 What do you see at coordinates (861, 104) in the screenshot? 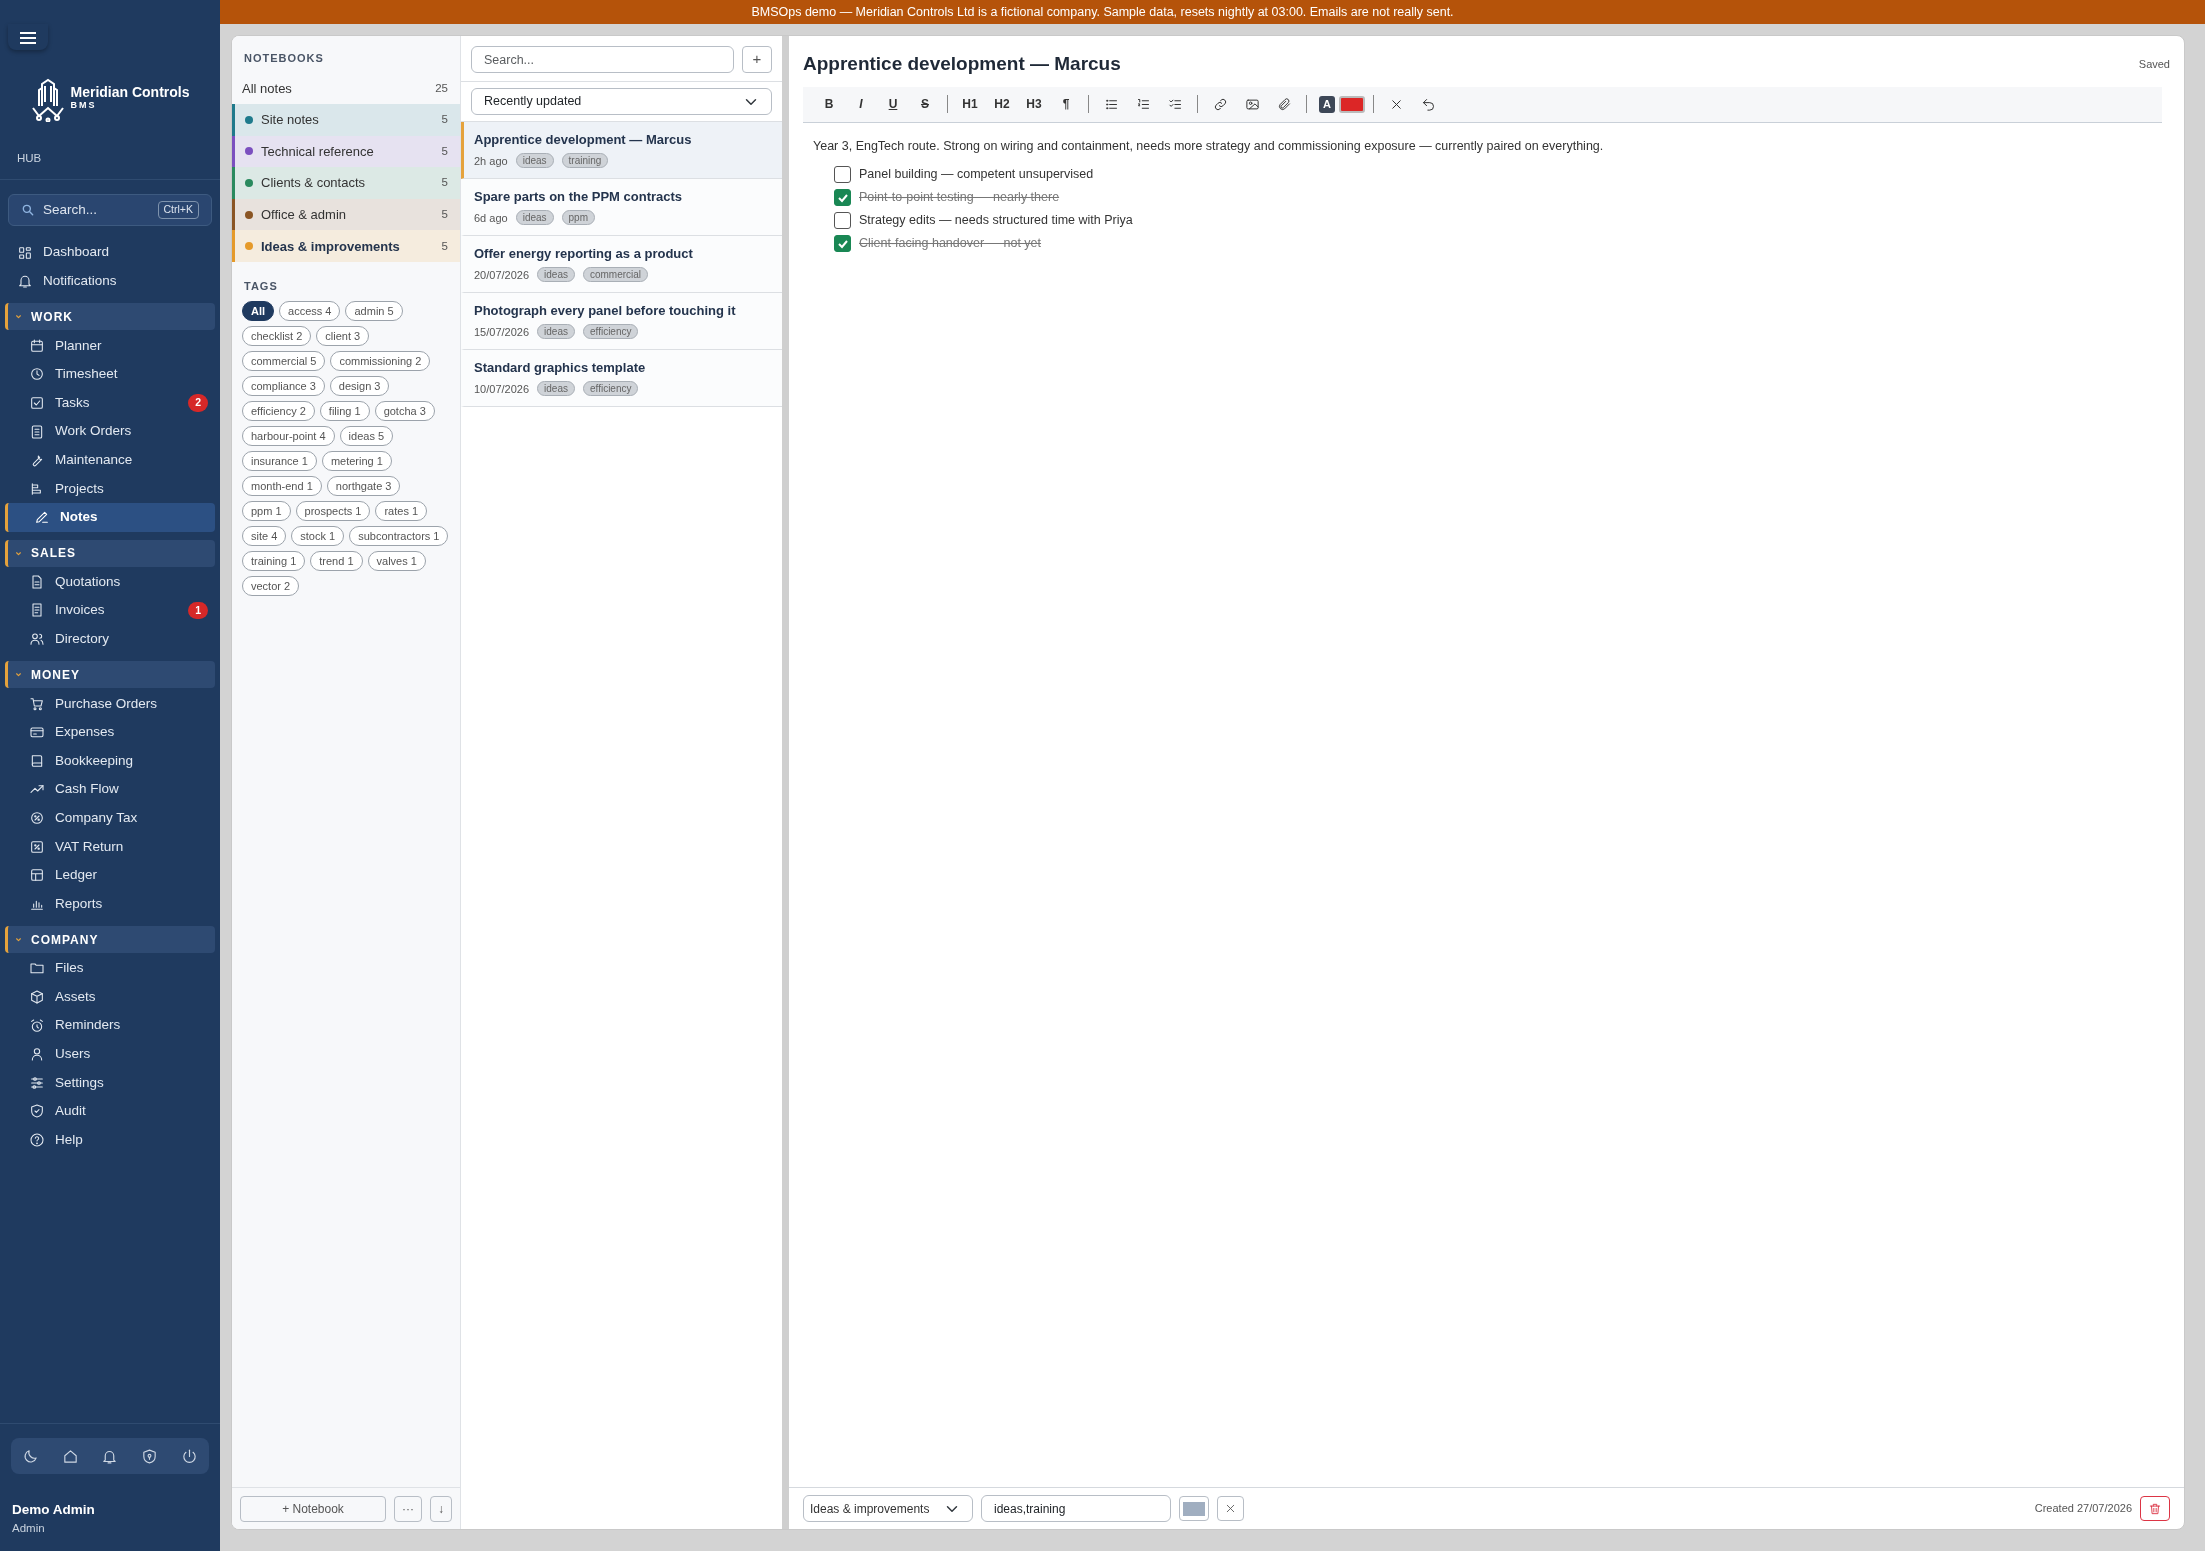
I see `italic-button: I` at bounding box center [861, 104].